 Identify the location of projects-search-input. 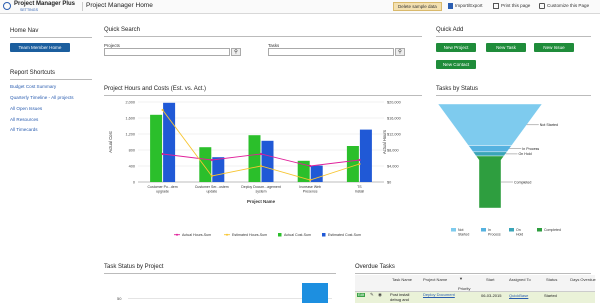
(167, 52).